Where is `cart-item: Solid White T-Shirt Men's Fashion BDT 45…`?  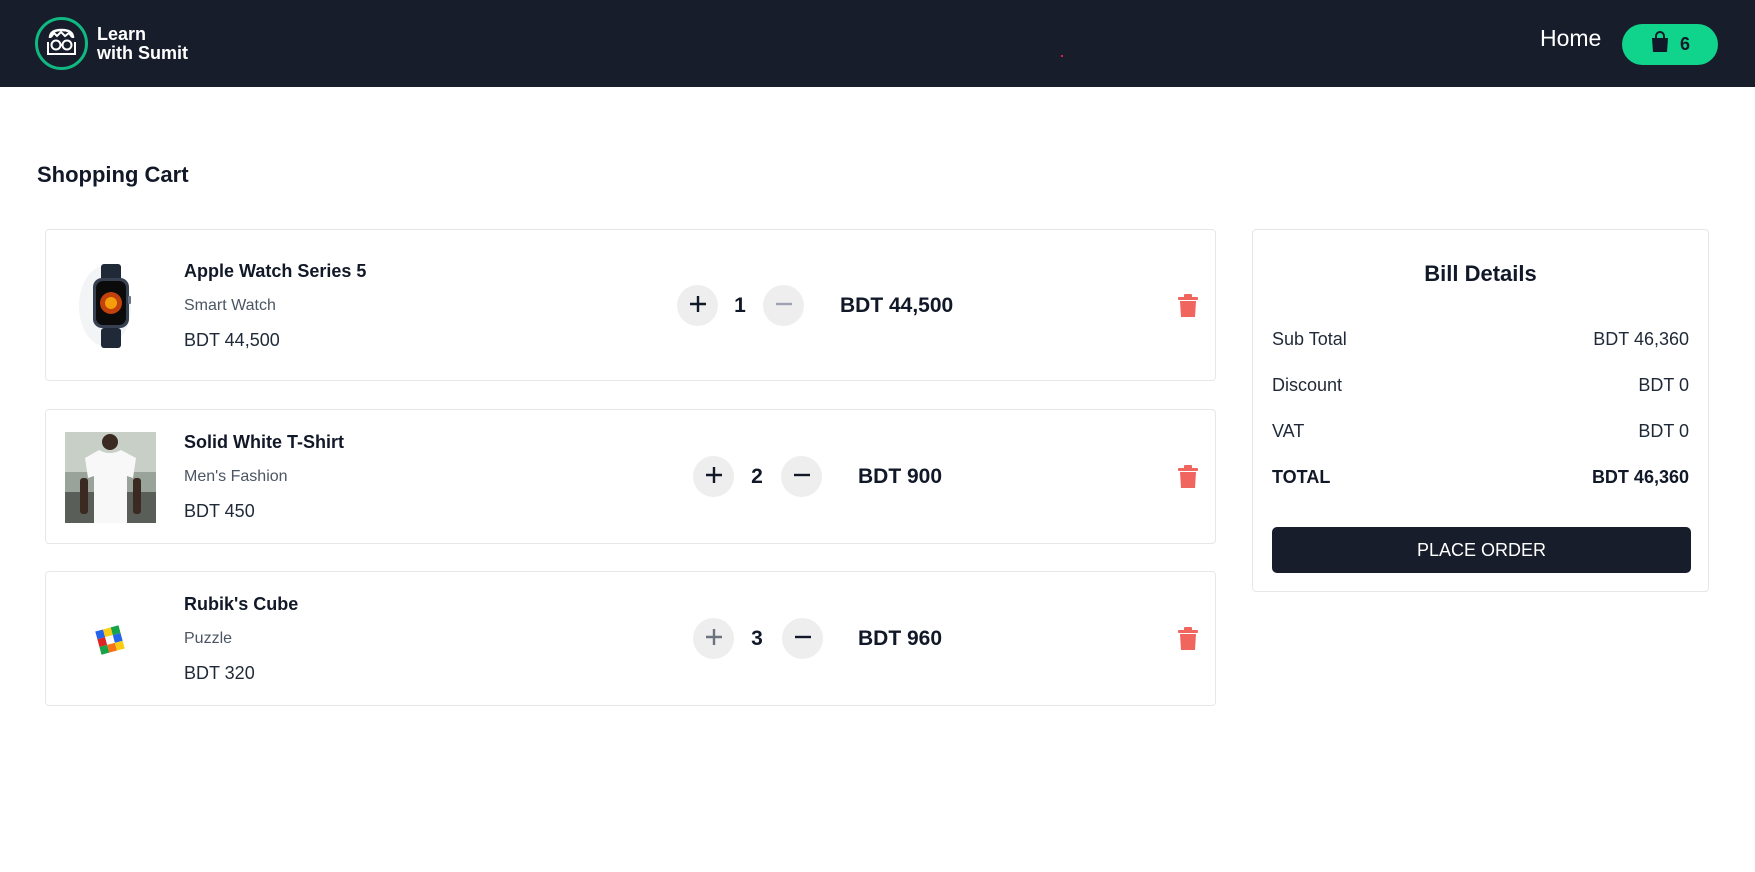 cart-item: Solid White T-Shirt Men's Fashion BDT 45… is located at coordinates (630, 476).